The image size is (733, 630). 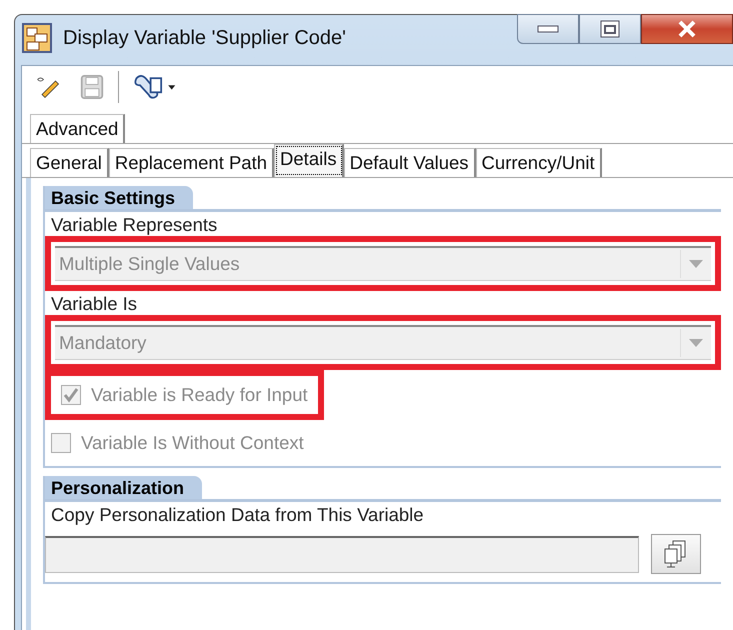 I want to click on minimize-button, so click(x=548, y=29).